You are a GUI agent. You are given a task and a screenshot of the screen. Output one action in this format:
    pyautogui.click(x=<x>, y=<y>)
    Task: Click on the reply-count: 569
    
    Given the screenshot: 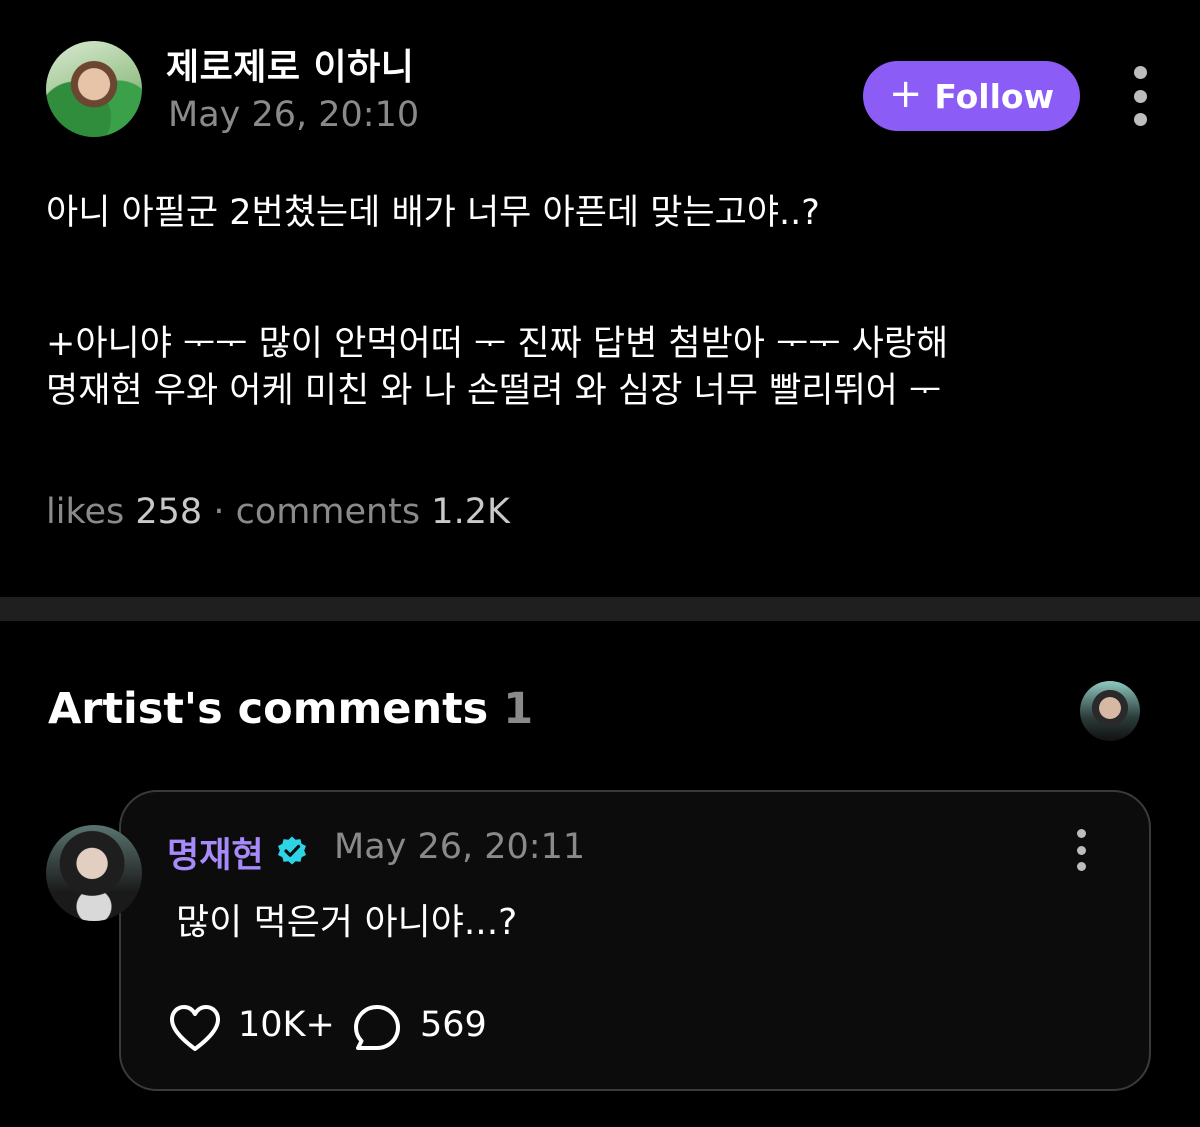 What is the action you would take?
    pyautogui.click(x=453, y=1025)
    